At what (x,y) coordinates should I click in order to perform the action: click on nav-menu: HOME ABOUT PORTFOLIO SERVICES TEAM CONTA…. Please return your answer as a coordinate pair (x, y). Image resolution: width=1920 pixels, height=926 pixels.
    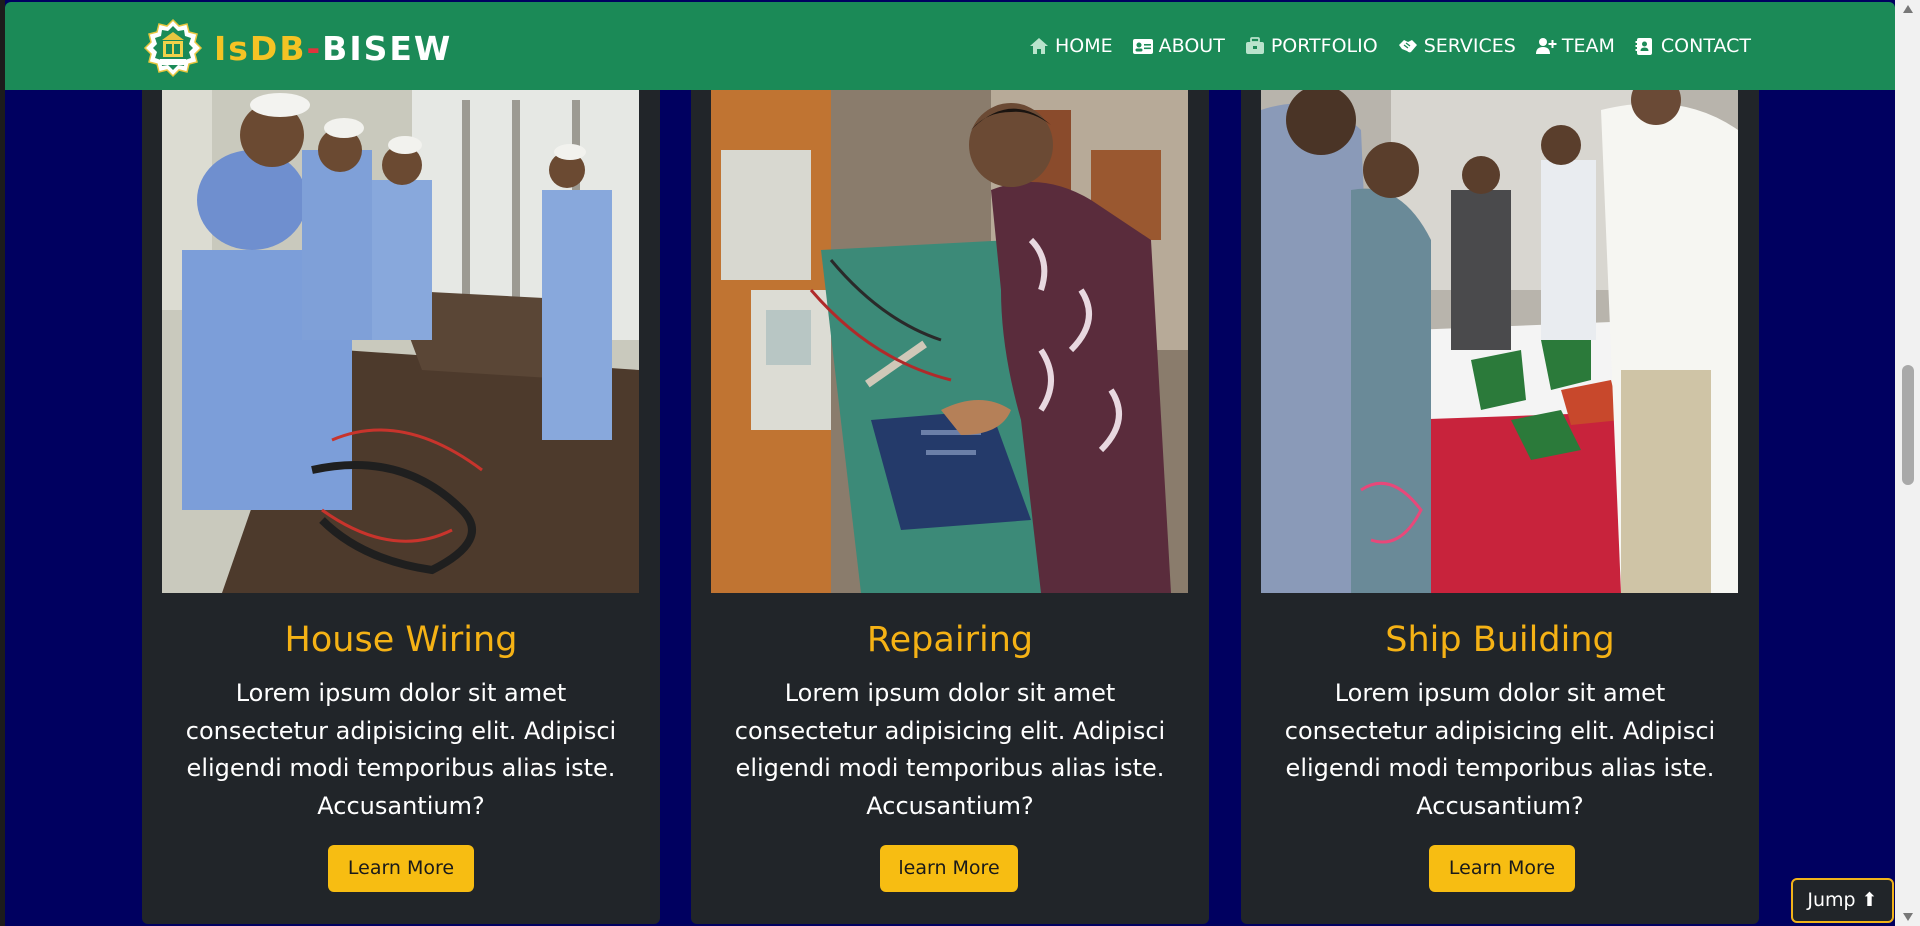
    Looking at the image, I should click on (1380, 46).